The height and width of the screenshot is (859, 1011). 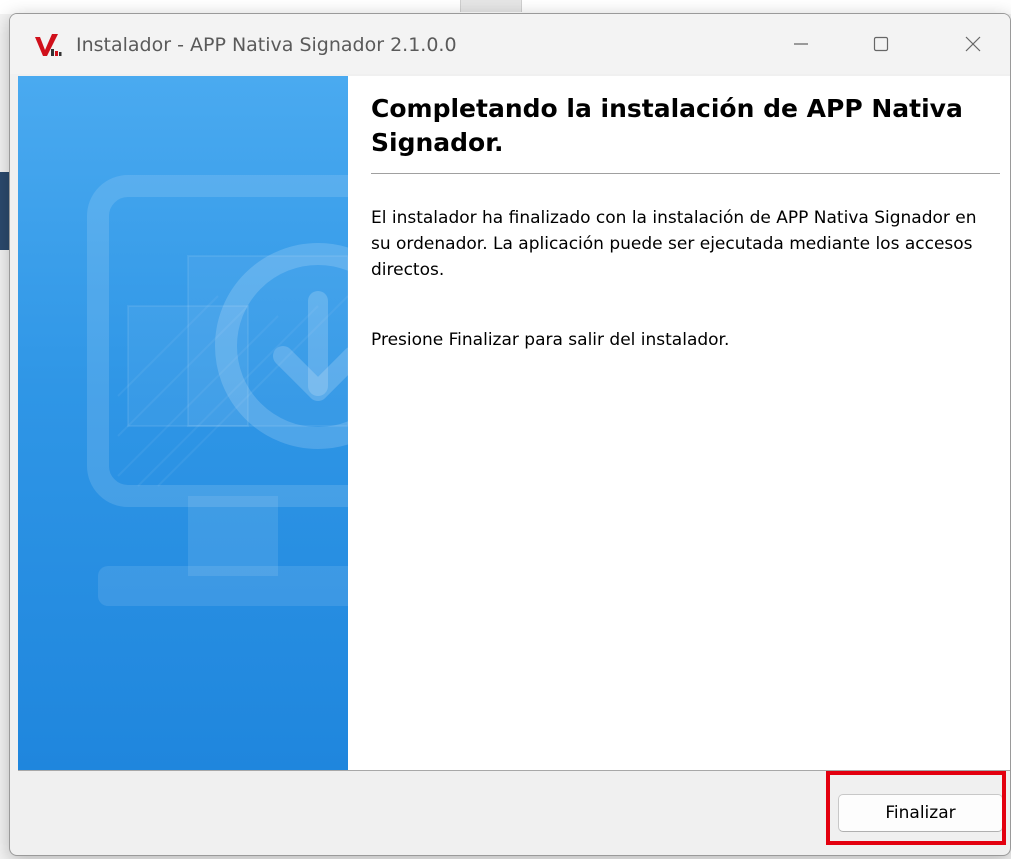 What do you see at coordinates (266, 45) in the screenshot?
I see `window-title: Instalador - APP Nativa Signador 2.1.0.0` at bounding box center [266, 45].